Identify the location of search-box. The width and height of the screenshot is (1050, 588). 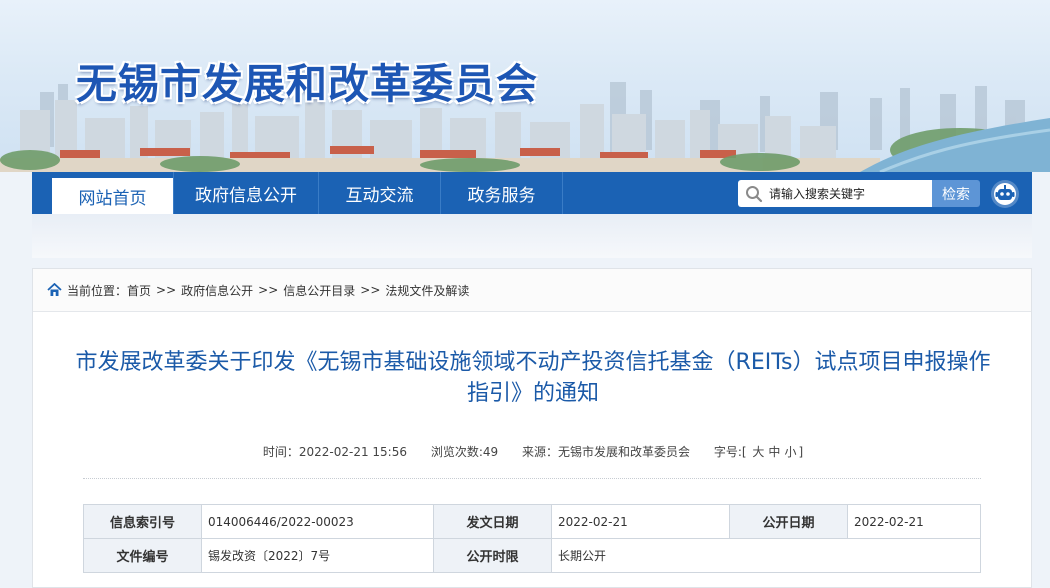
(835, 193).